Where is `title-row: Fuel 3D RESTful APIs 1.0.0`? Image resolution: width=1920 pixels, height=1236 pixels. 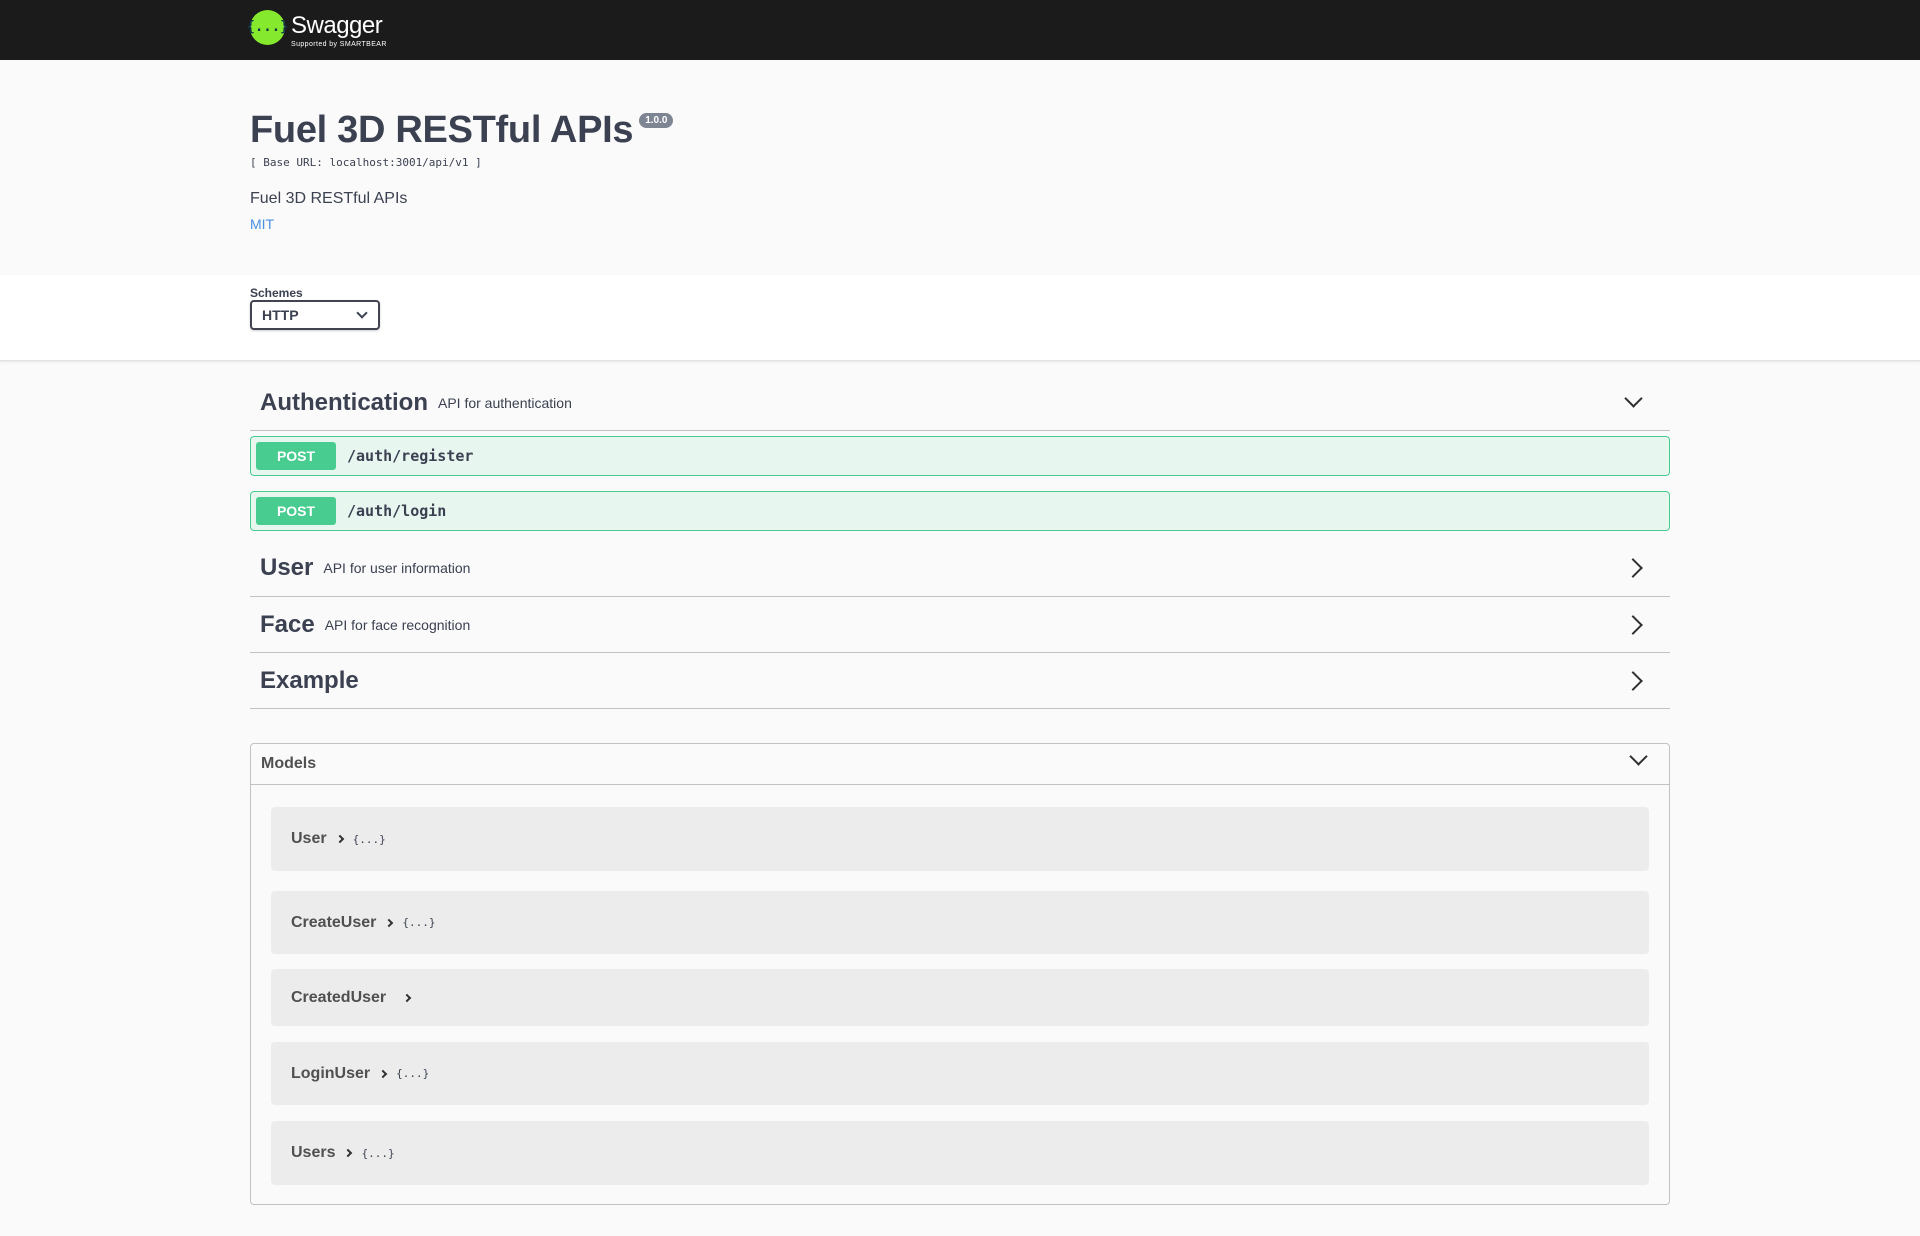 title-row: Fuel 3D RESTful APIs 1.0.0 is located at coordinates (960, 130).